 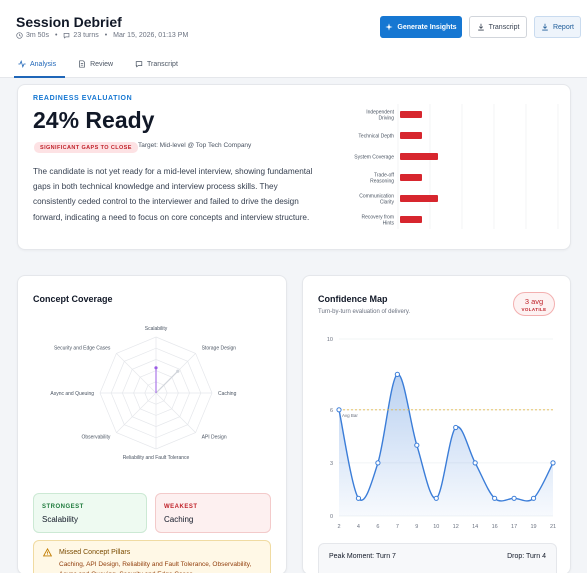 What do you see at coordinates (156, 329) in the screenshot?
I see `radar-axis-label: Scalability` at bounding box center [156, 329].